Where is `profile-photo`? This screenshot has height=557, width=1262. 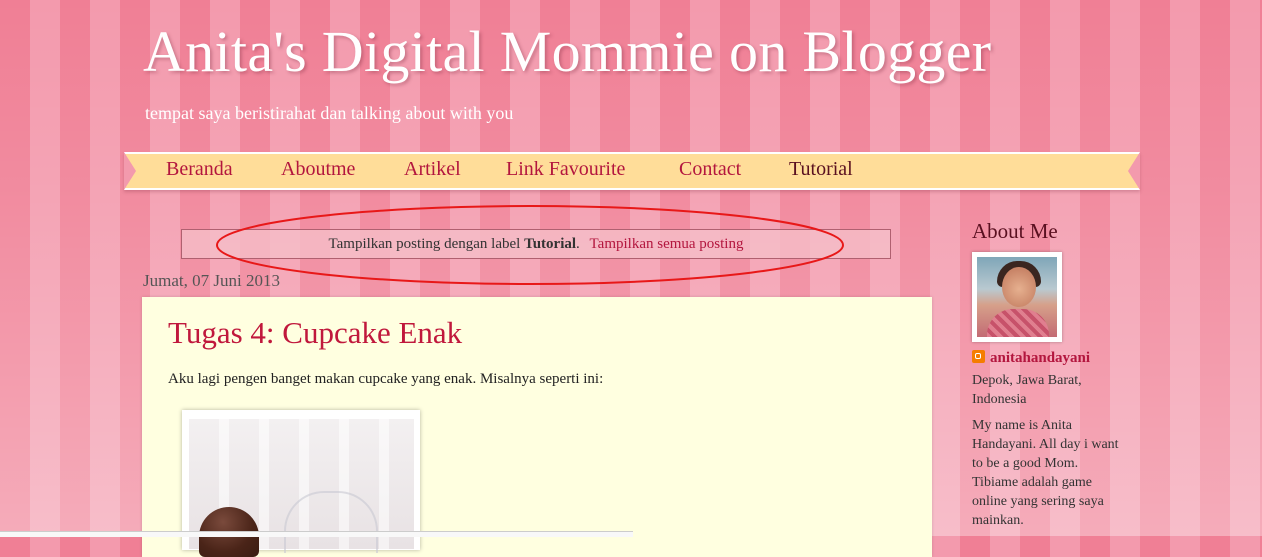 profile-photo is located at coordinates (1017, 297).